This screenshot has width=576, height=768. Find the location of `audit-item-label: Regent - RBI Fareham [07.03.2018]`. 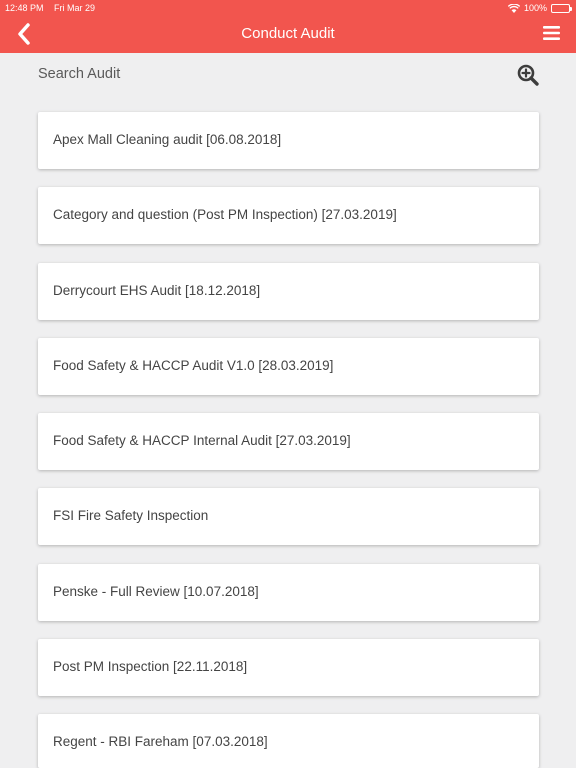

audit-item-label: Regent - RBI Fareham [07.03.2018] is located at coordinates (160, 741).